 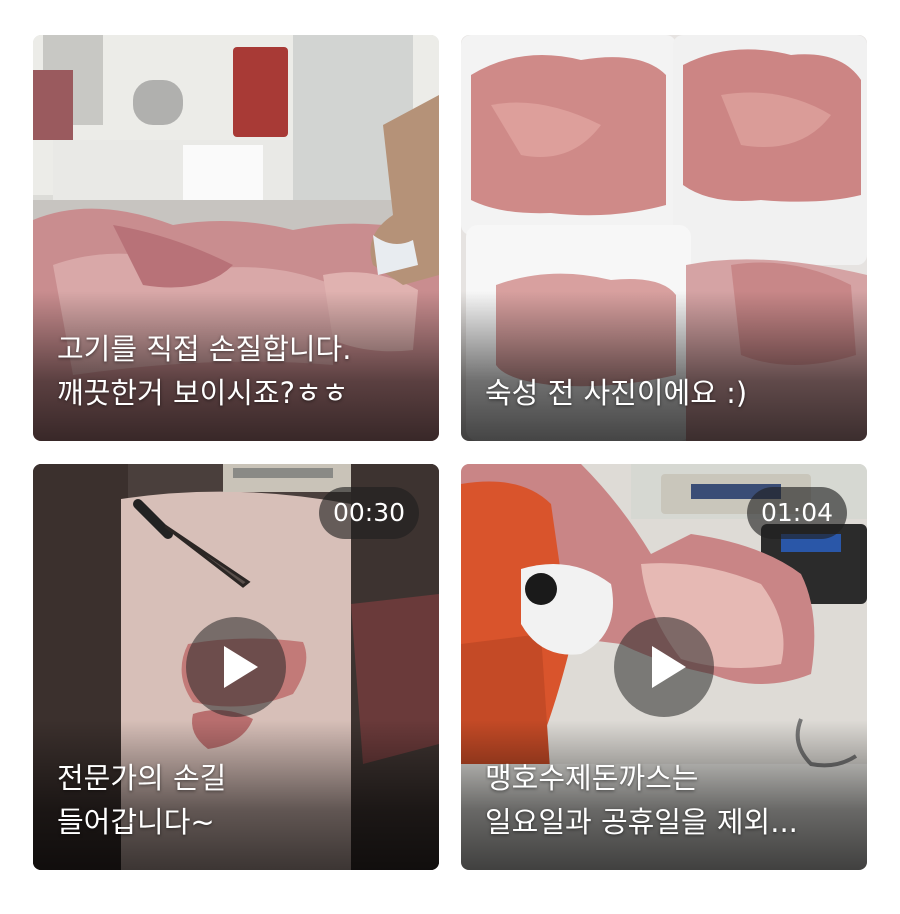 What do you see at coordinates (368, 513) in the screenshot?
I see `video-duration-badge: 00:30` at bounding box center [368, 513].